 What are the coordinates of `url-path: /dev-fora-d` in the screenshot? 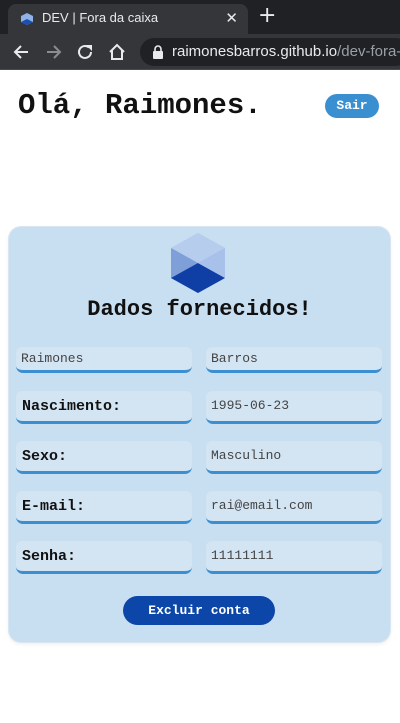 It's located at (368, 51).